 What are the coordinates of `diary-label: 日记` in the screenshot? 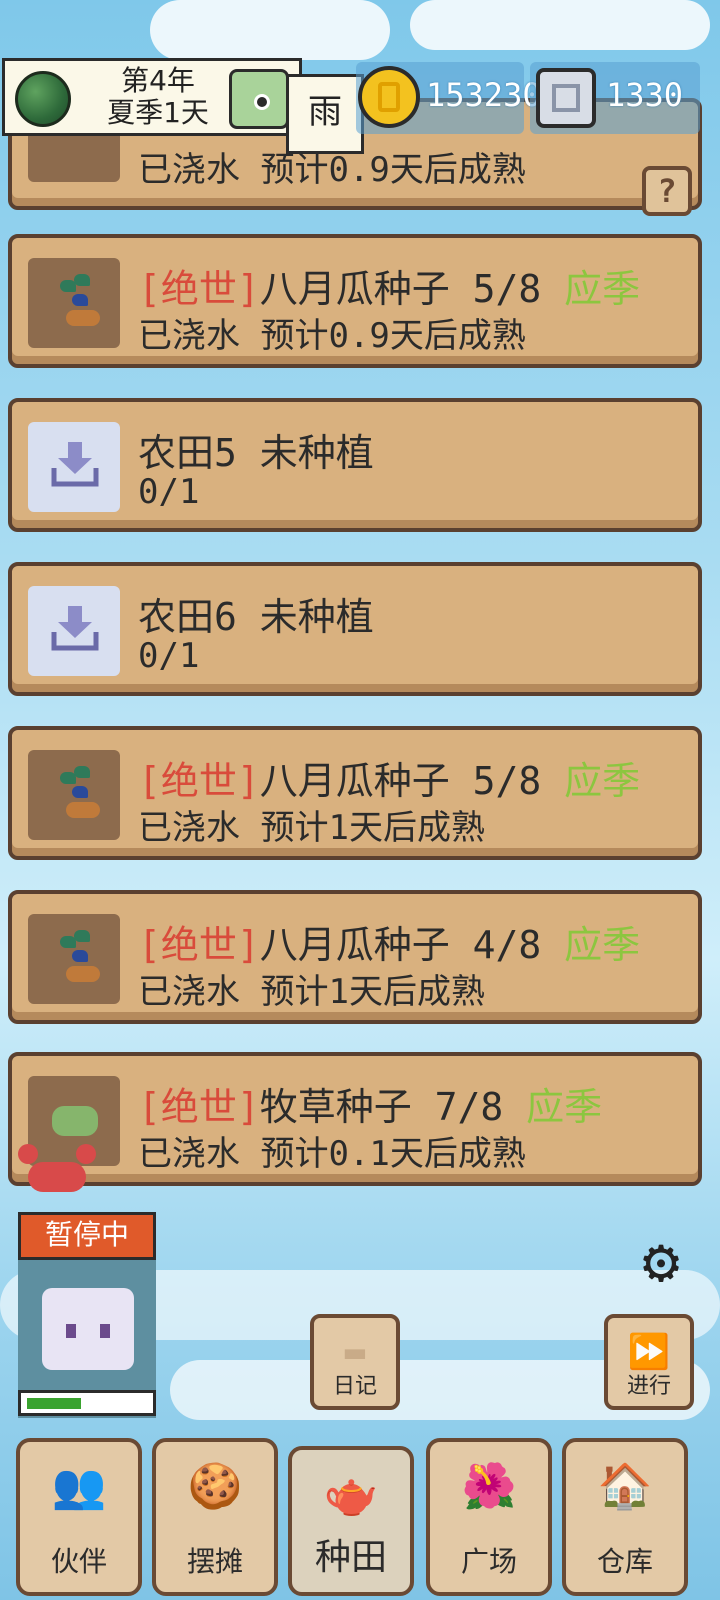 It's located at (354, 1386).